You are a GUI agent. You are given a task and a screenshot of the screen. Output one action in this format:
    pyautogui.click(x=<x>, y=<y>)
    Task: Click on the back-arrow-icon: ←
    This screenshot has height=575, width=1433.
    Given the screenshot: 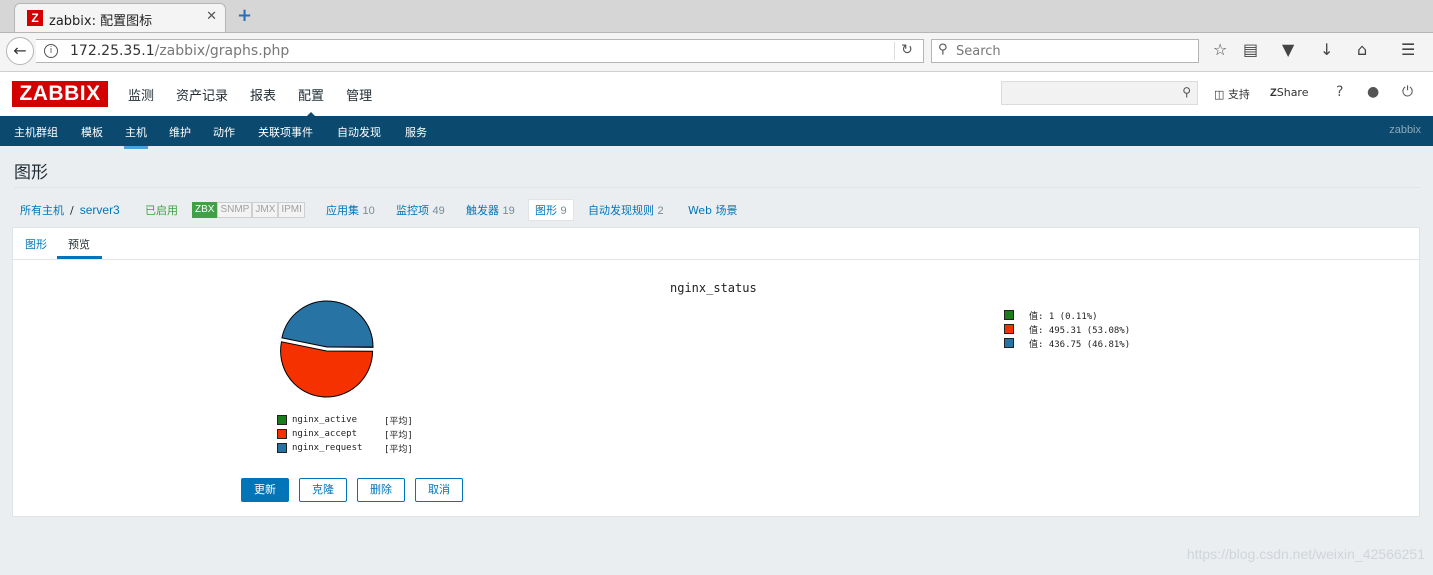 What is the action you would take?
    pyautogui.click(x=20, y=51)
    